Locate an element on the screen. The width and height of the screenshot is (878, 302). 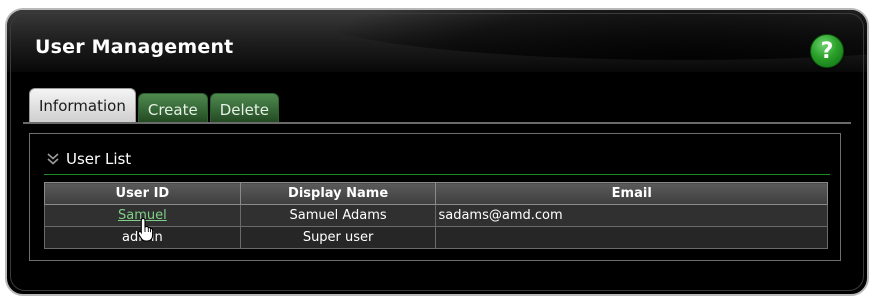
tab-delete: Delete is located at coordinates (244, 107).